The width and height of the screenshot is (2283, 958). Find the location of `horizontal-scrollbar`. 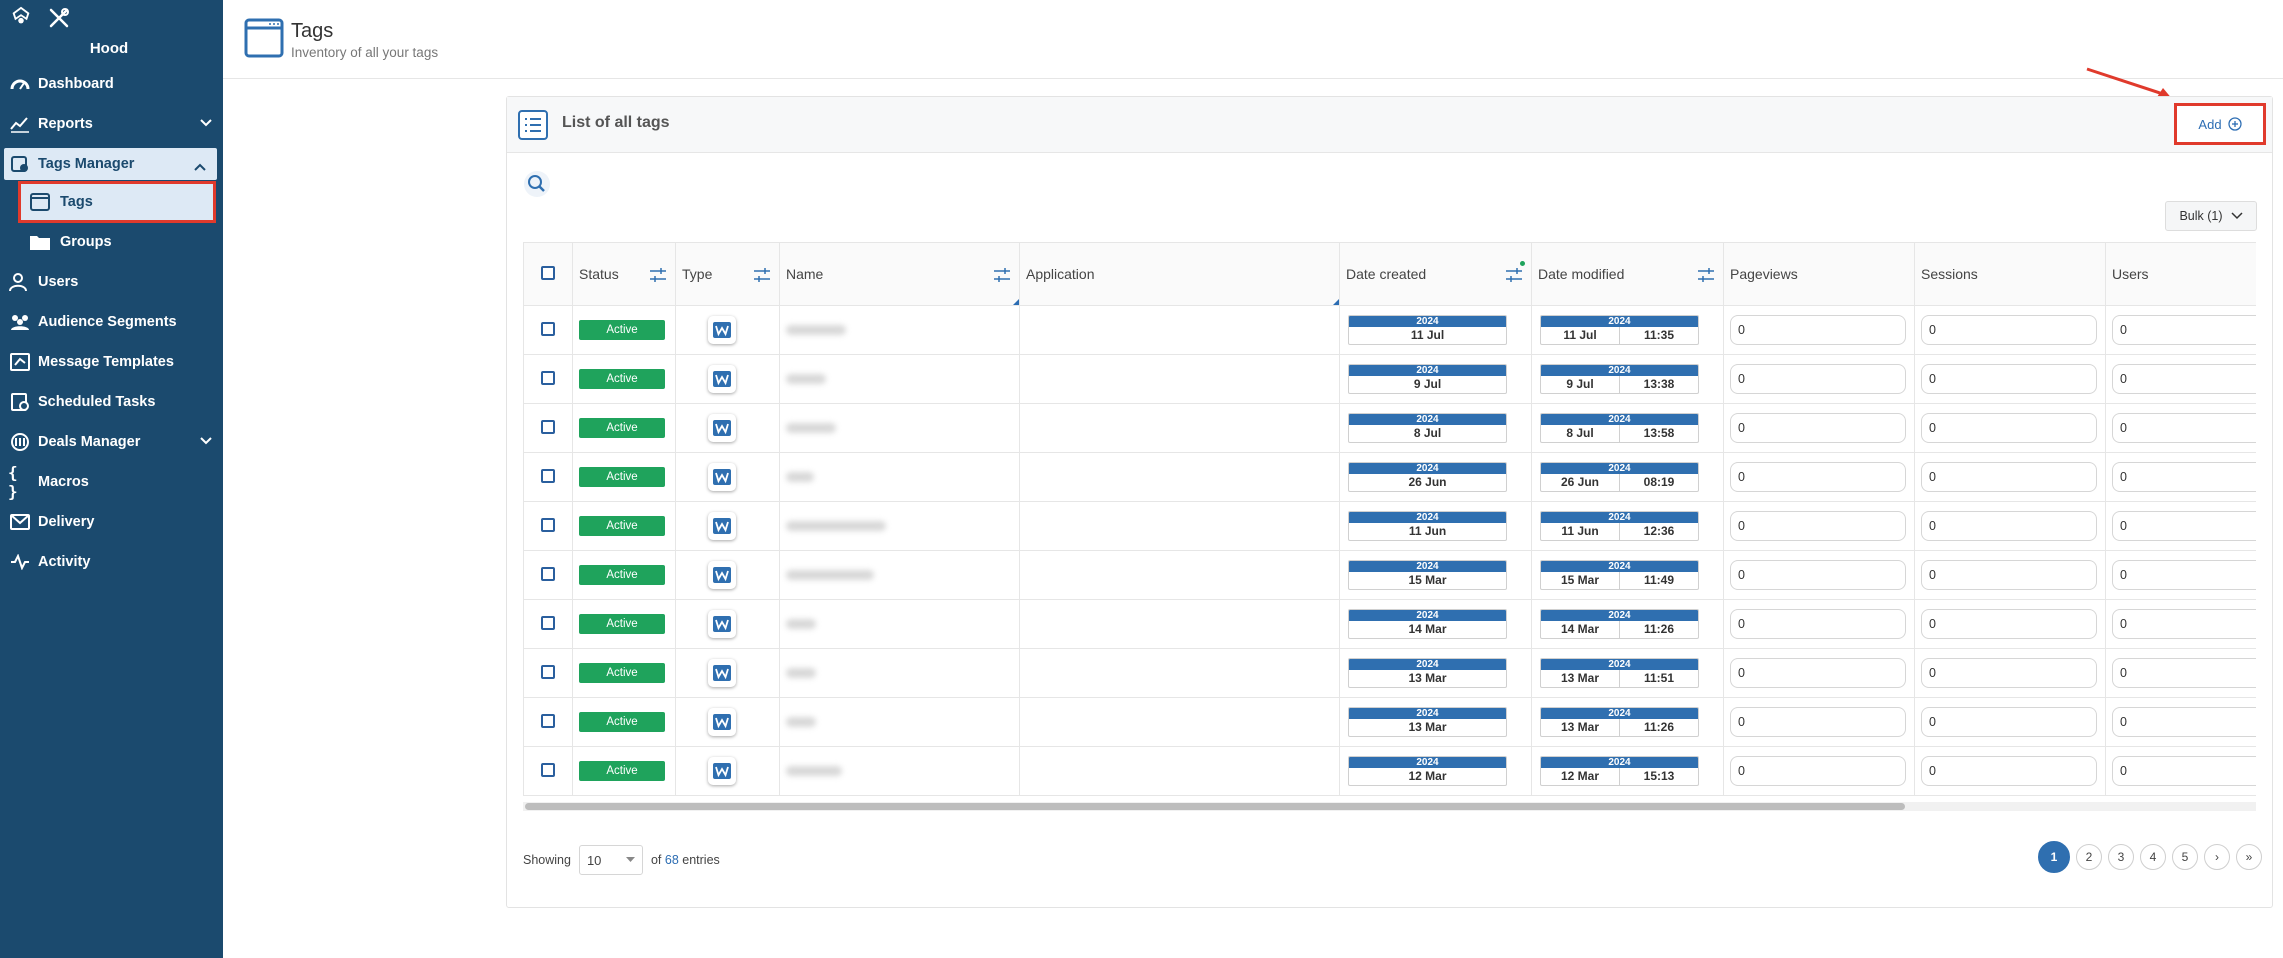

horizontal-scrollbar is located at coordinates (1389, 806).